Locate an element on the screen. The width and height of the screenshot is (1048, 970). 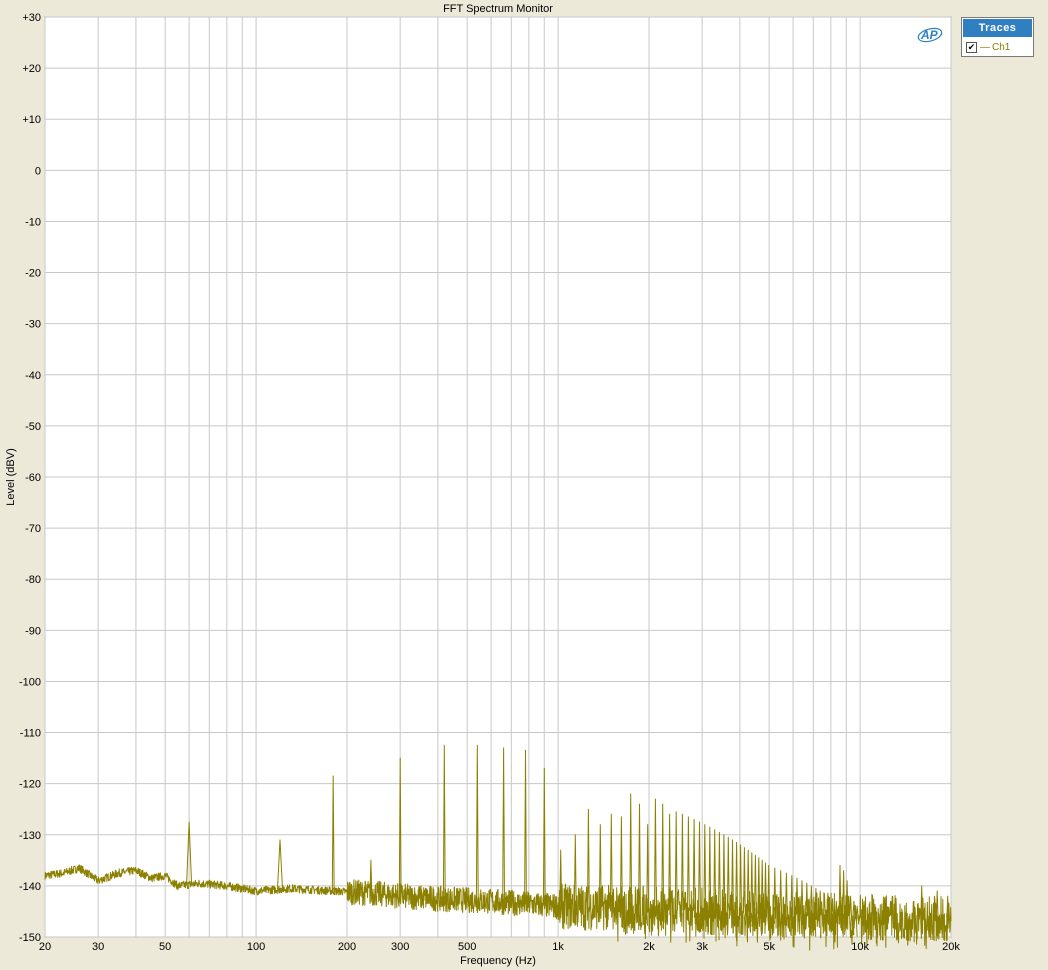
x-axis-label: Frequency (Hz) is located at coordinates (498, 961).